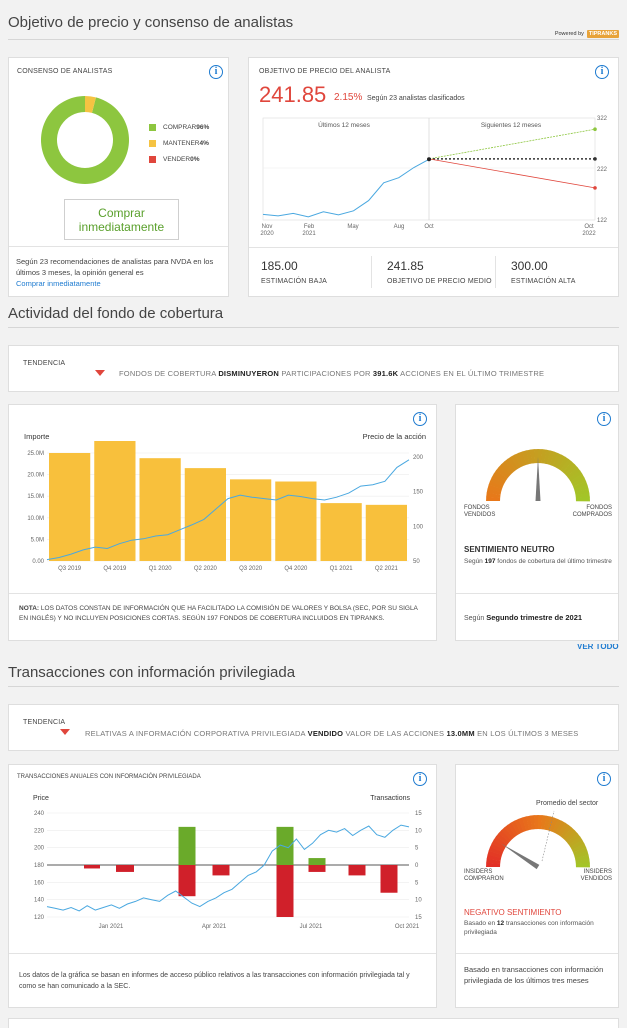 The height and width of the screenshot is (1028, 627). Describe the element at coordinates (418, 493) in the screenshot. I see `right-tick-label: 150` at that location.